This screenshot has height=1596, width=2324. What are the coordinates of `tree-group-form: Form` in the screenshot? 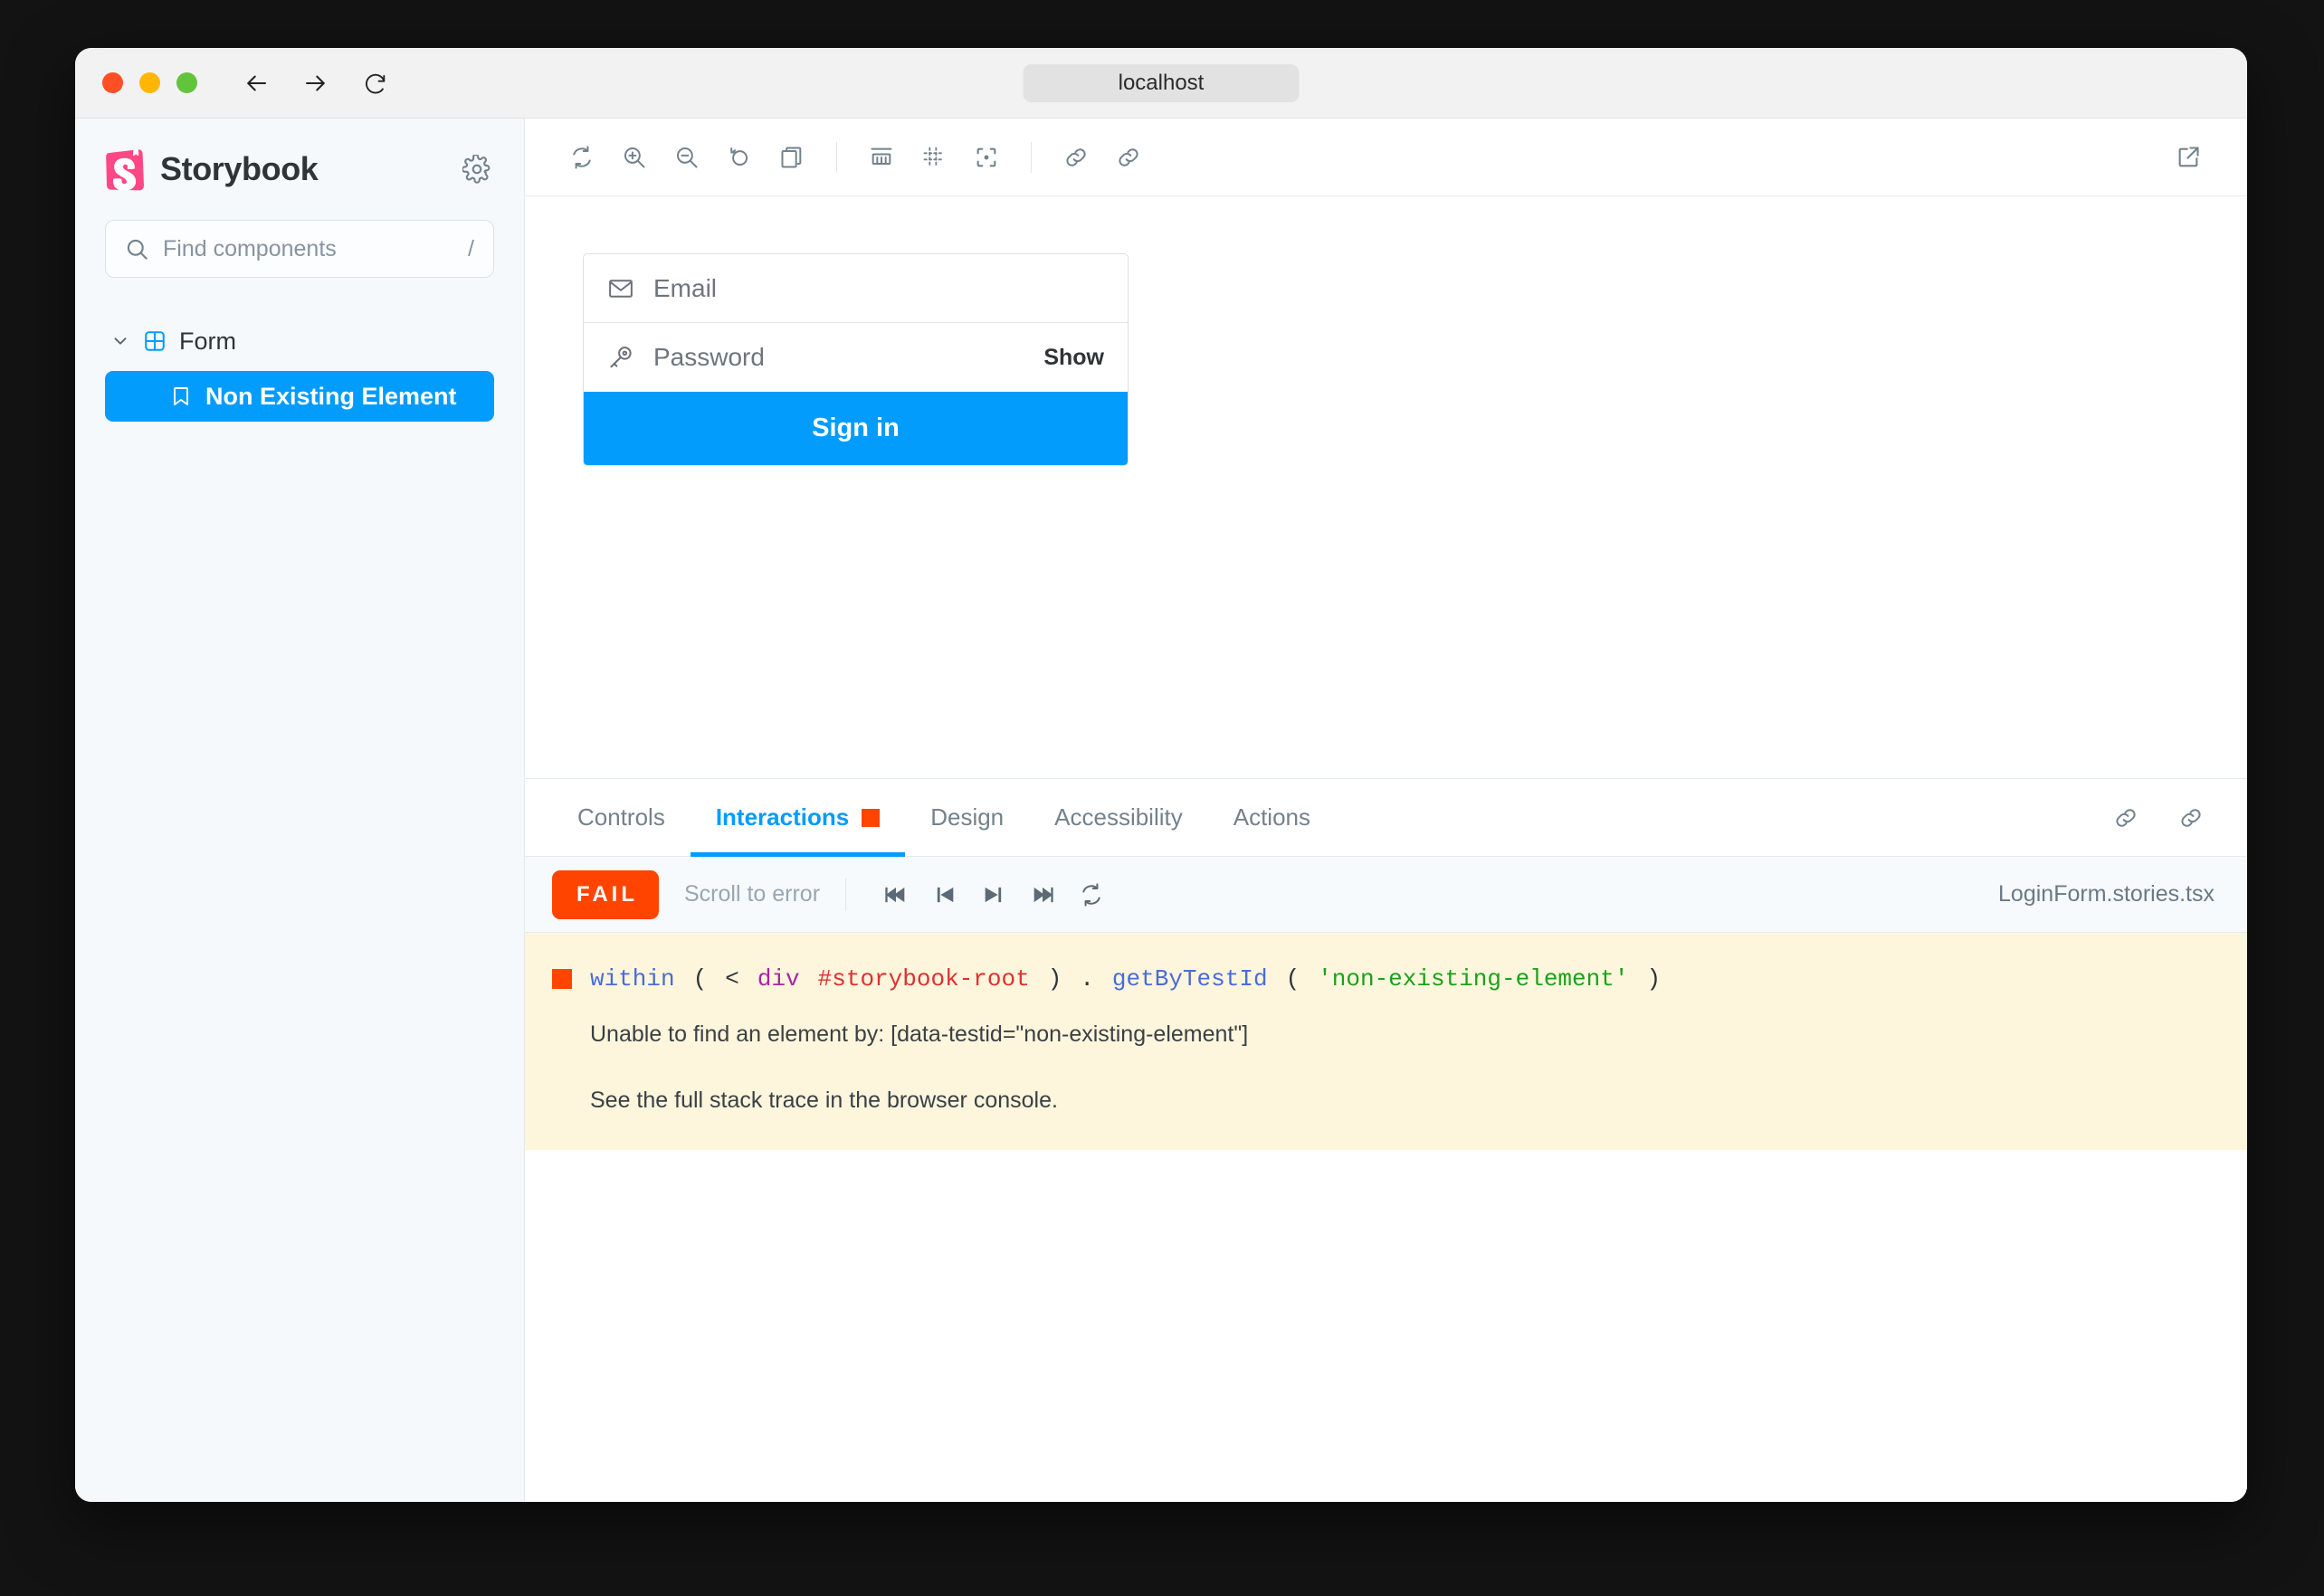 It's located at (300, 341).